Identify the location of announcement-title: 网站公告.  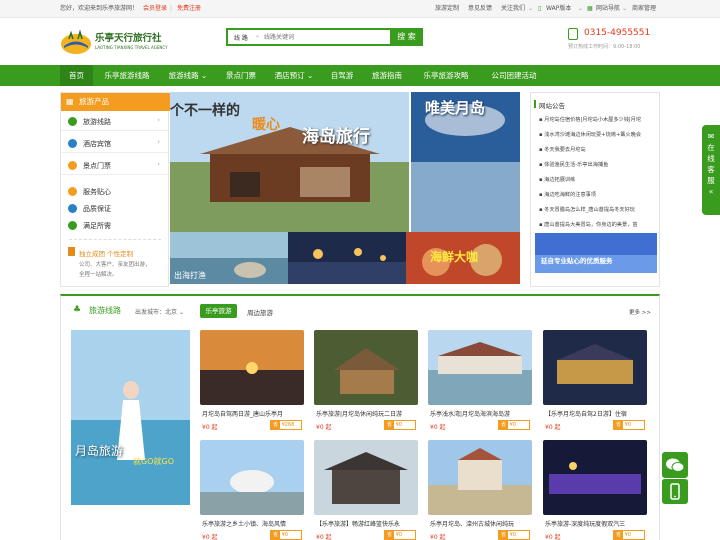
(552, 106).